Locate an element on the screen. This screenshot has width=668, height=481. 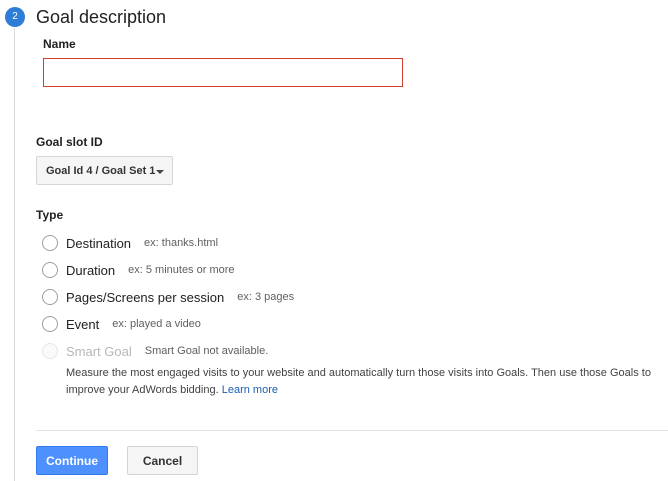
step-title: Goal description is located at coordinates (101, 17).